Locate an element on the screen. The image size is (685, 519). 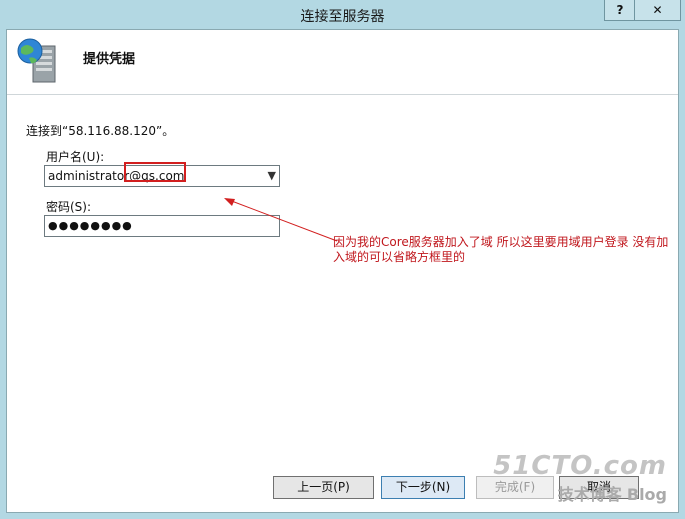
watermark: 51CTO.com 技术博客 Blog is located at coordinates (580, 478).